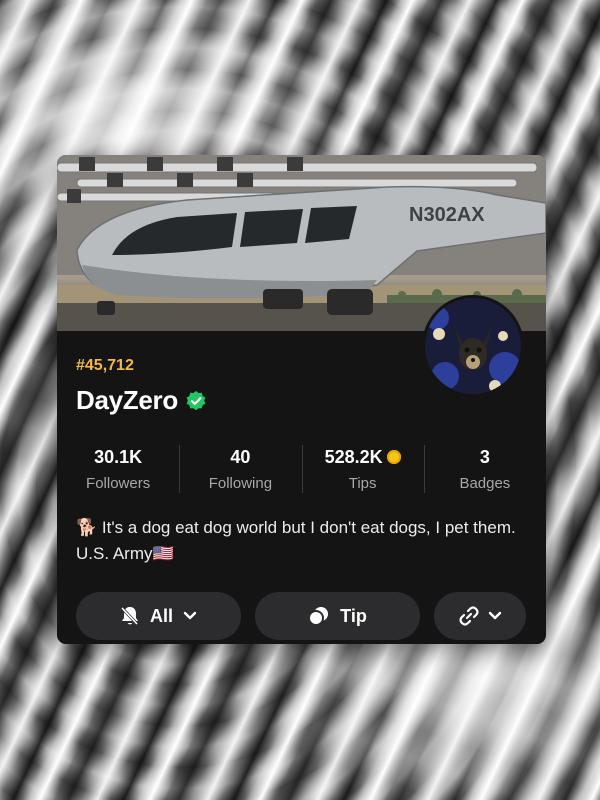 This screenshot has height=800, width=600. Describe the element at coordinates (127, 400) in the screenshot. I see `display-name: DayZero` at that location.